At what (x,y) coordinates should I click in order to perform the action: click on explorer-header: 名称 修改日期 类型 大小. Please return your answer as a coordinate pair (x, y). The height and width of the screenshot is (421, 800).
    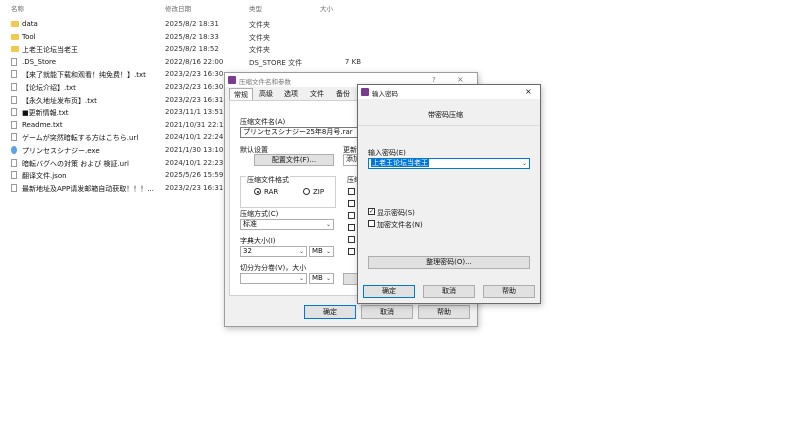
    Looking at the image, I should click on (400, 7).